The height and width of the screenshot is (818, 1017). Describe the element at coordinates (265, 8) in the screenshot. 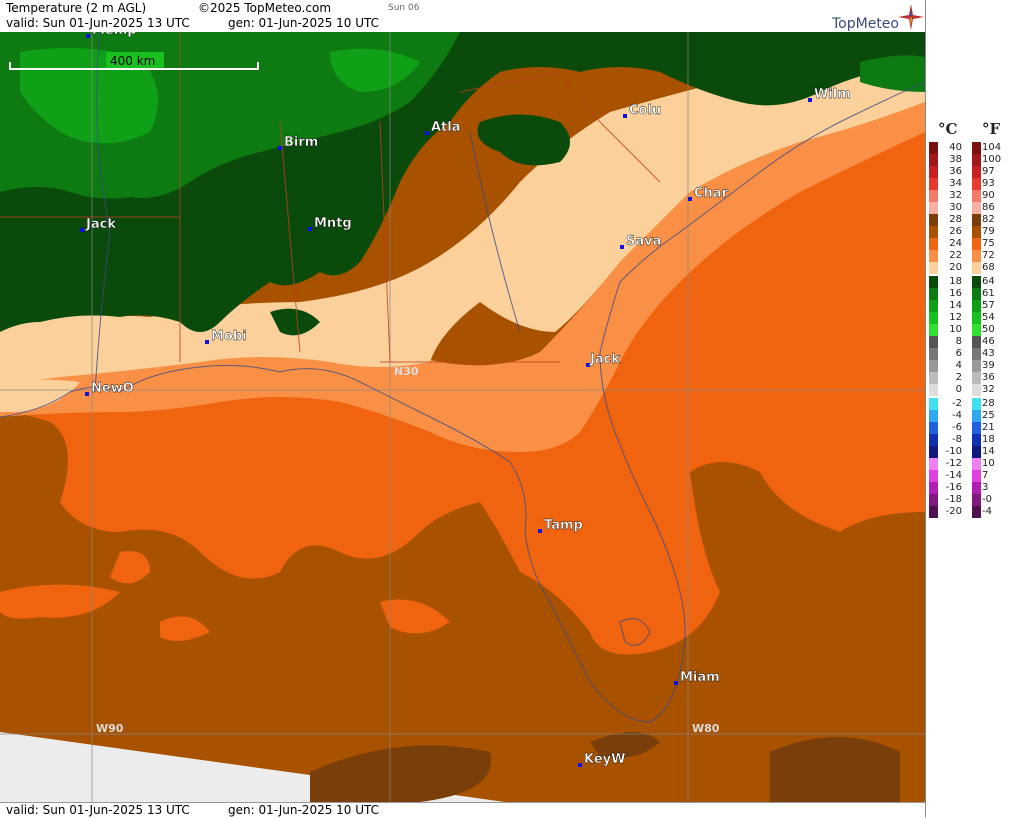

I see `copyright: ©2025 TopMeteo.com` at that location.